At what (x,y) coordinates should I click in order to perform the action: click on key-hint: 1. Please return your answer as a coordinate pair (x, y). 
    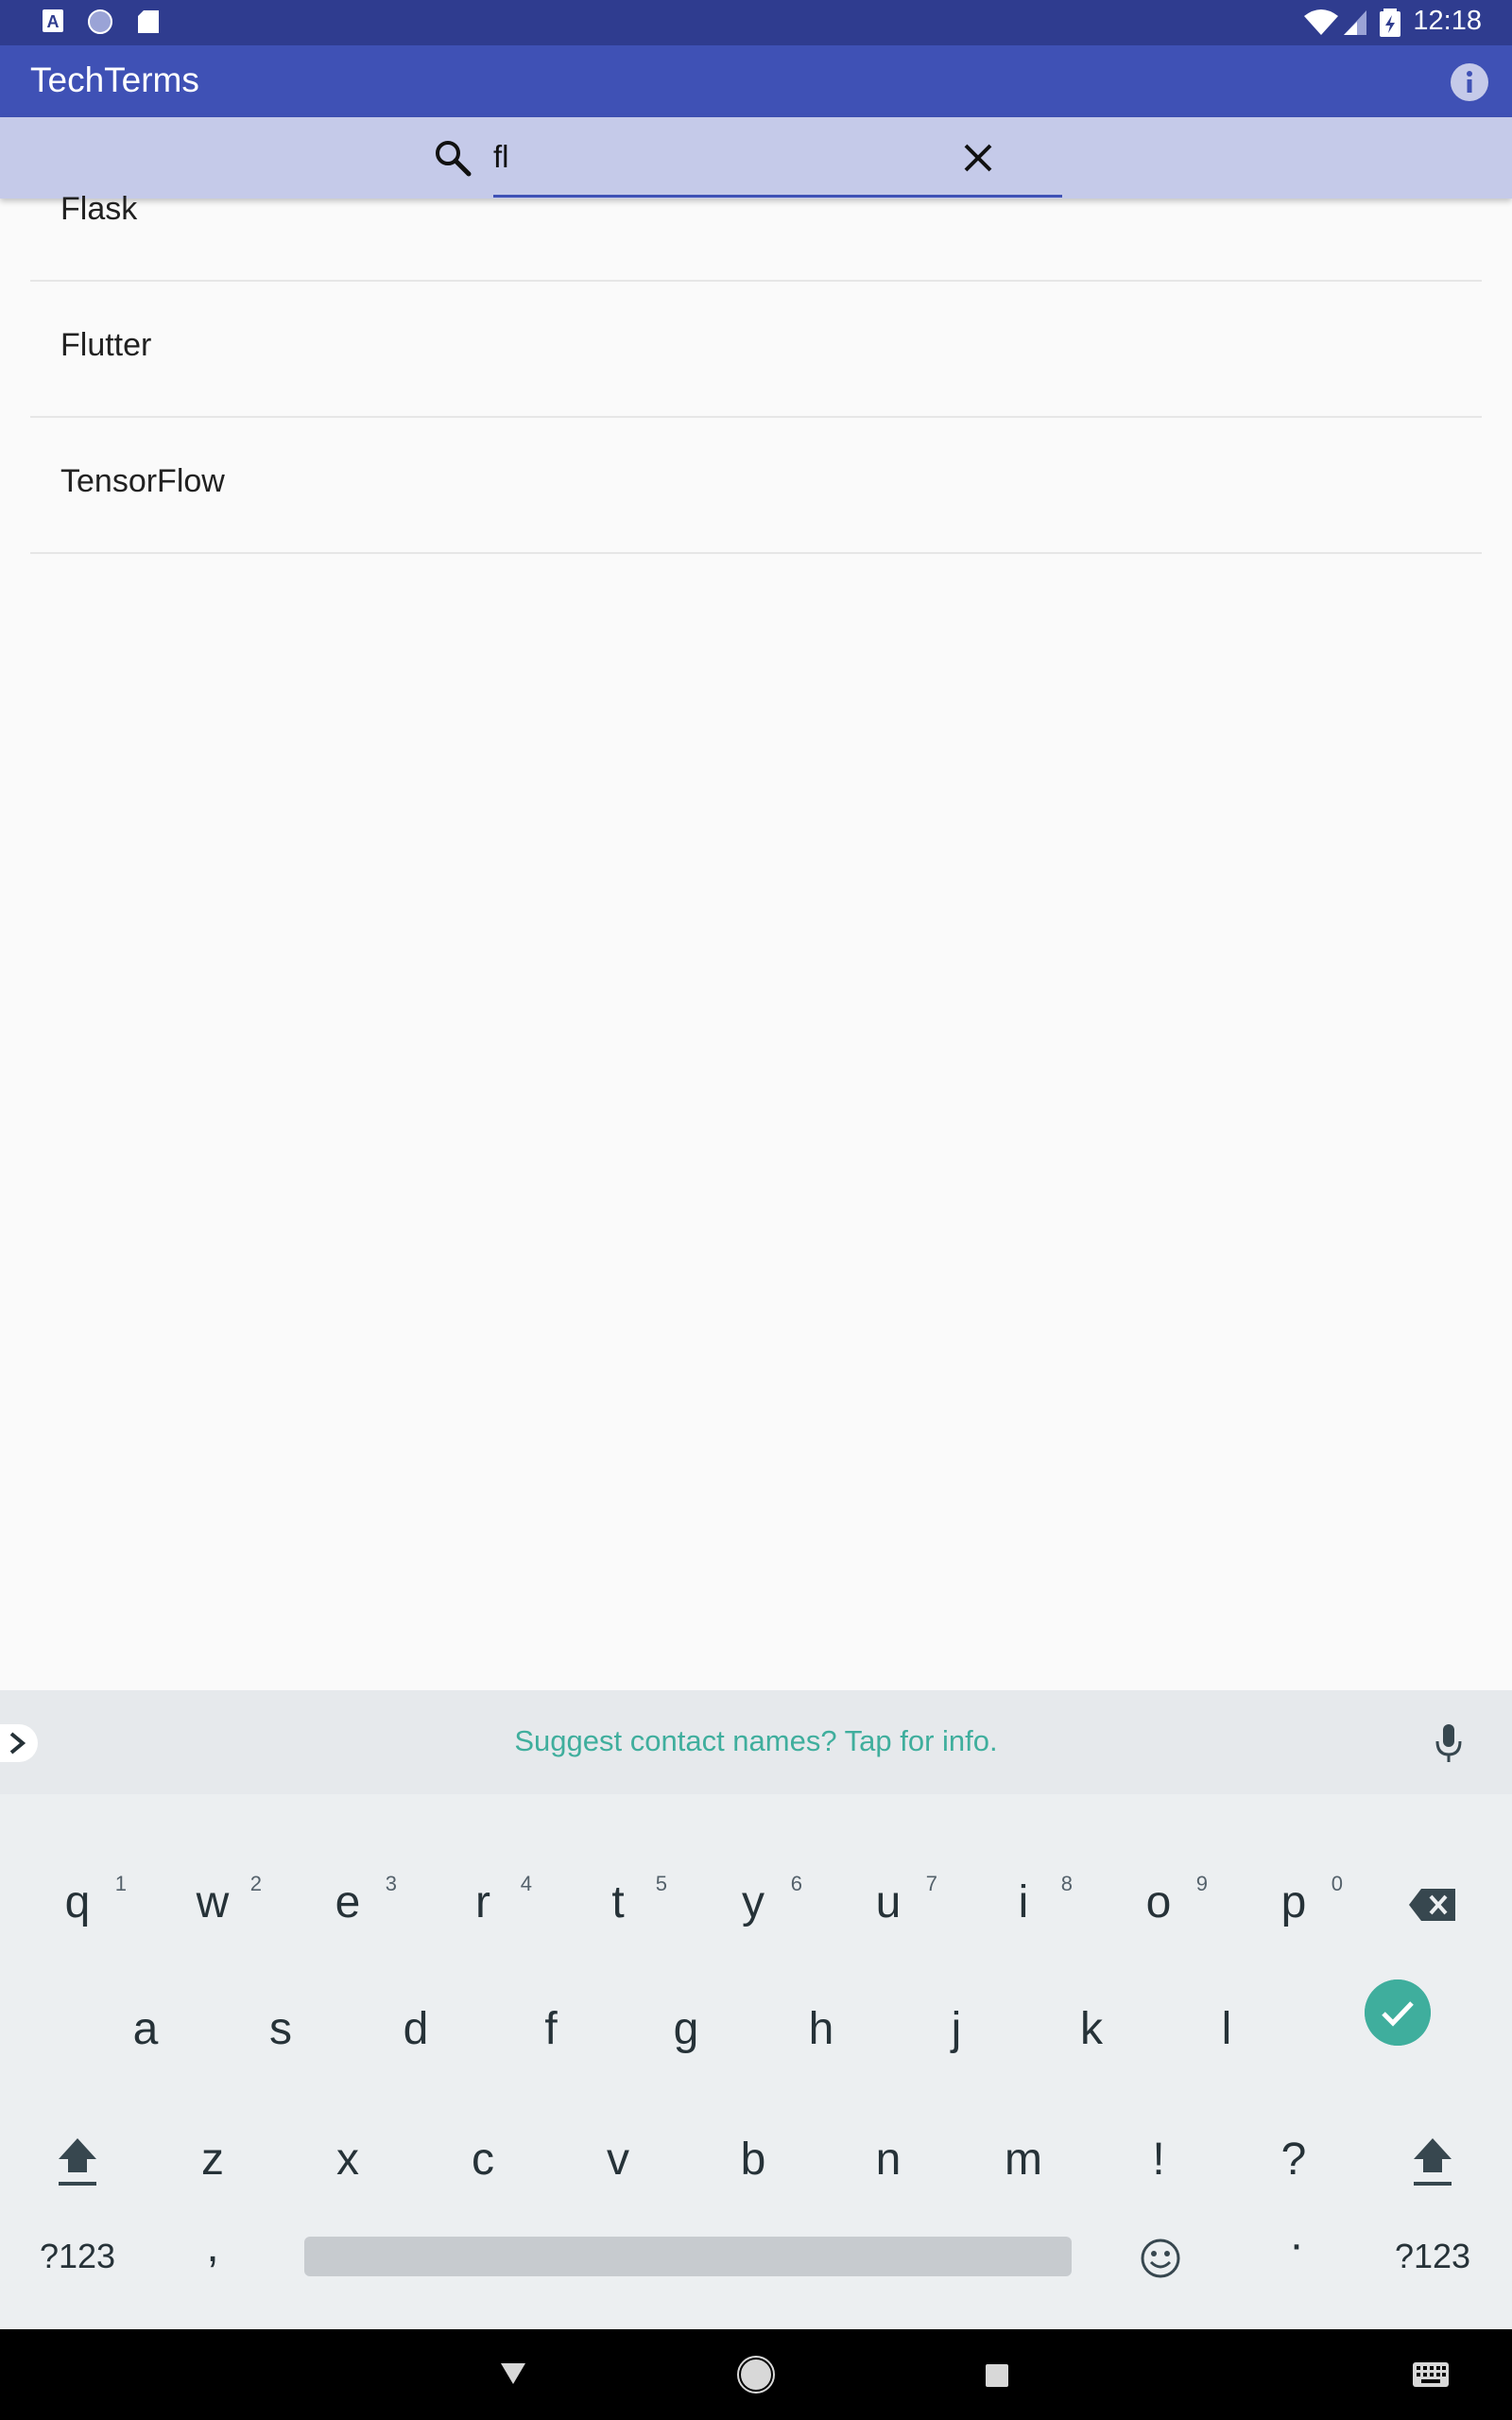
    Looking at the image, I should click on (120, 1883).